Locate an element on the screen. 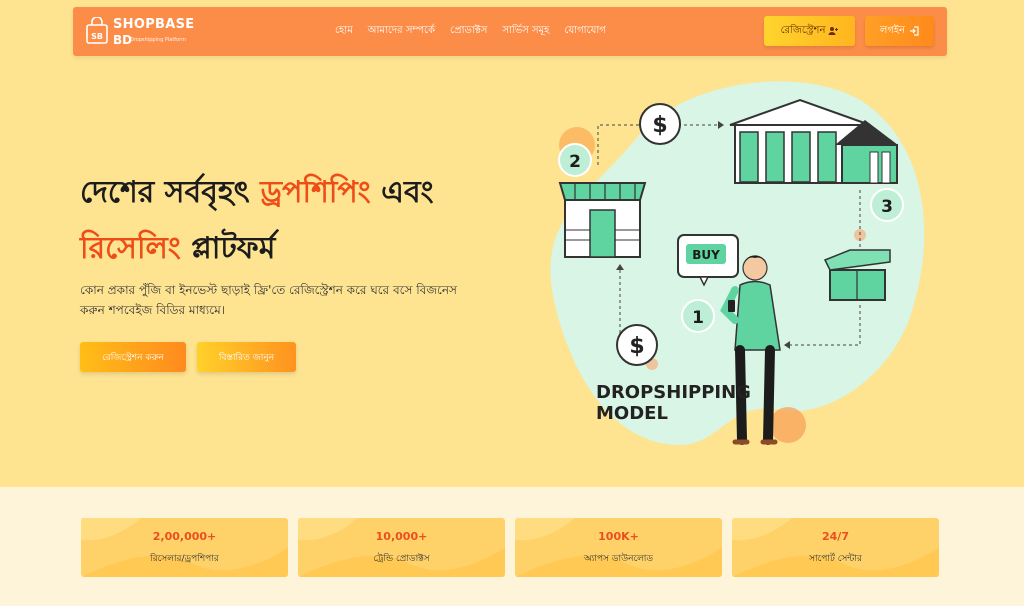 This screenshot has width=1024, height=606. stat-card-products: 10,000+ ট্রেন্ডি প্রোডাক্টস is located at coordinates (401, 547).